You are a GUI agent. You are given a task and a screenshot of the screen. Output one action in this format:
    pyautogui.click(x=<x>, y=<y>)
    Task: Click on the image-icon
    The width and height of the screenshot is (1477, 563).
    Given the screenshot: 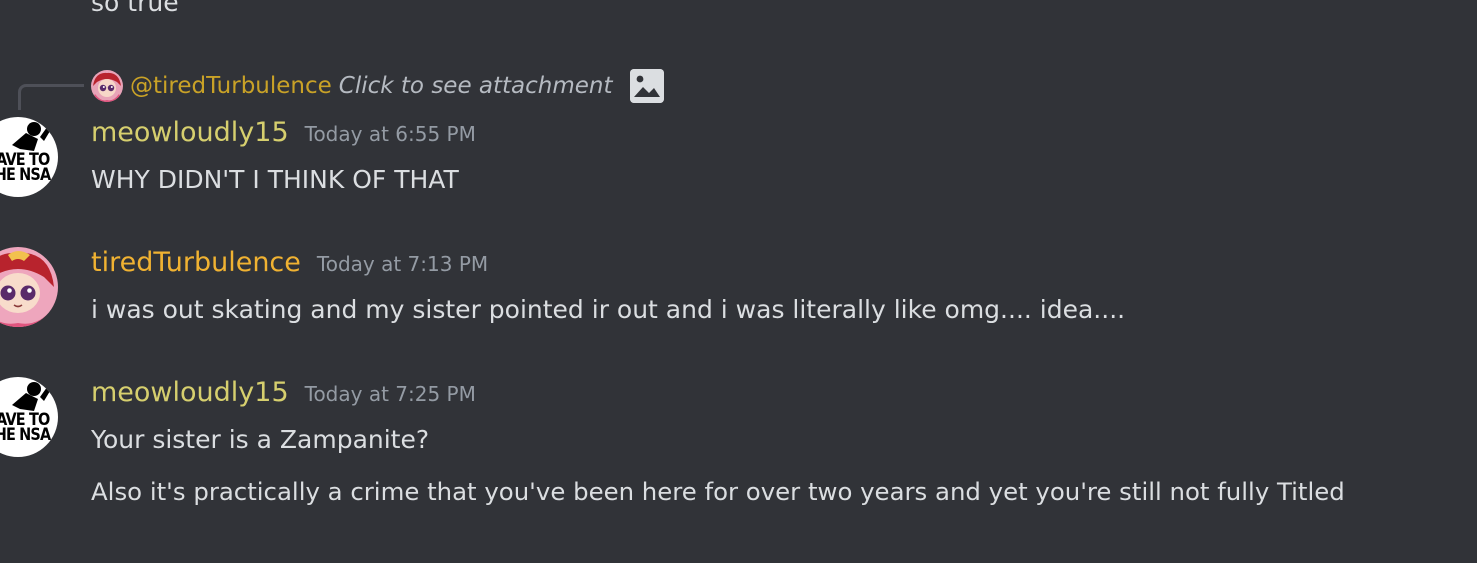 What is the action you would take?
    pyautogui.click(x=646, y=86)
    